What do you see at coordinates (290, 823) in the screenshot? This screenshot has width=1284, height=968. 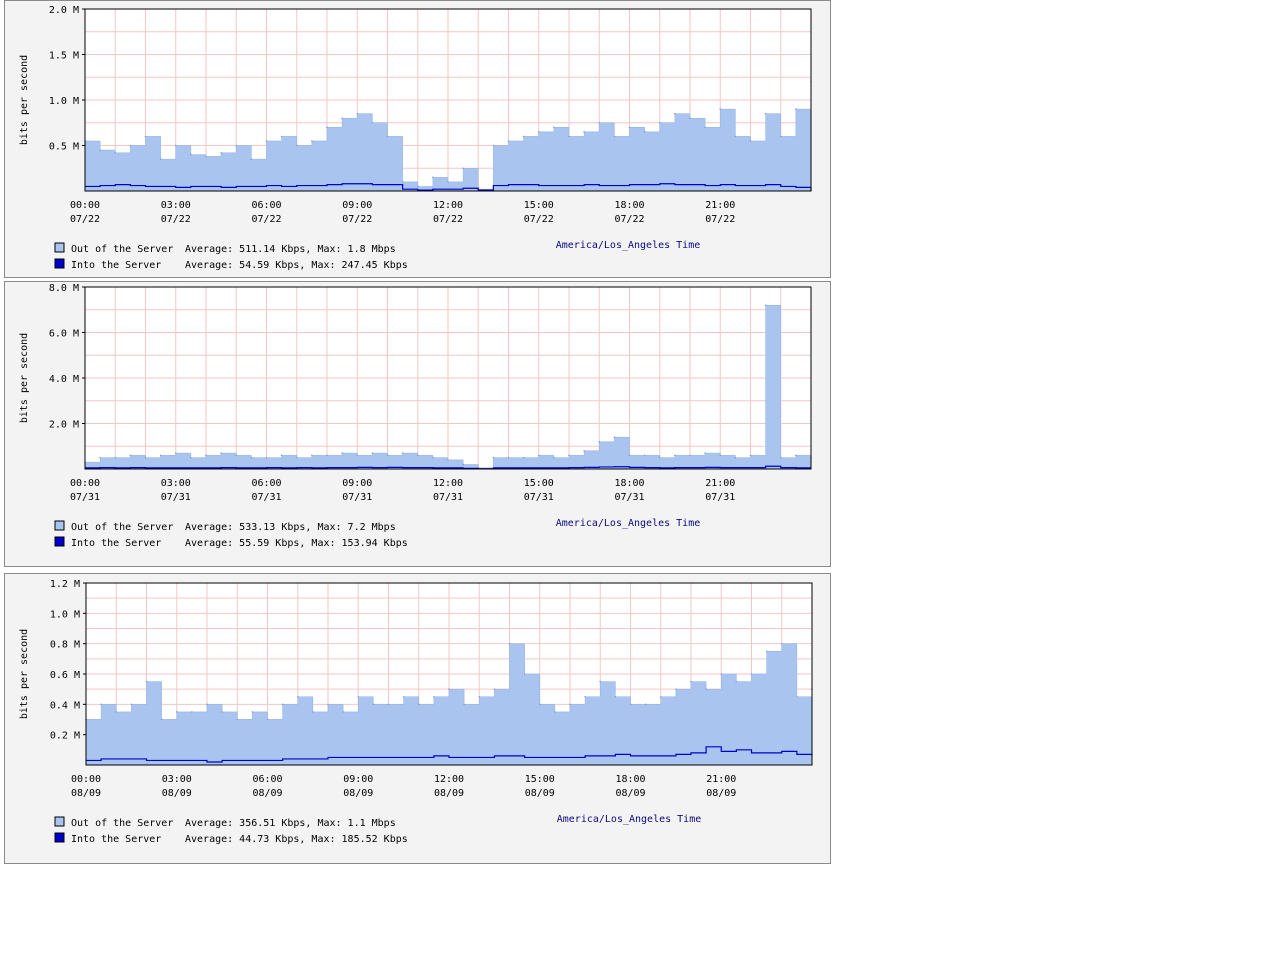 I see `legend-series-stats: Average: 356.51 Kbps, Max: 1.1 Mbps` at bounding box center [290, 823].